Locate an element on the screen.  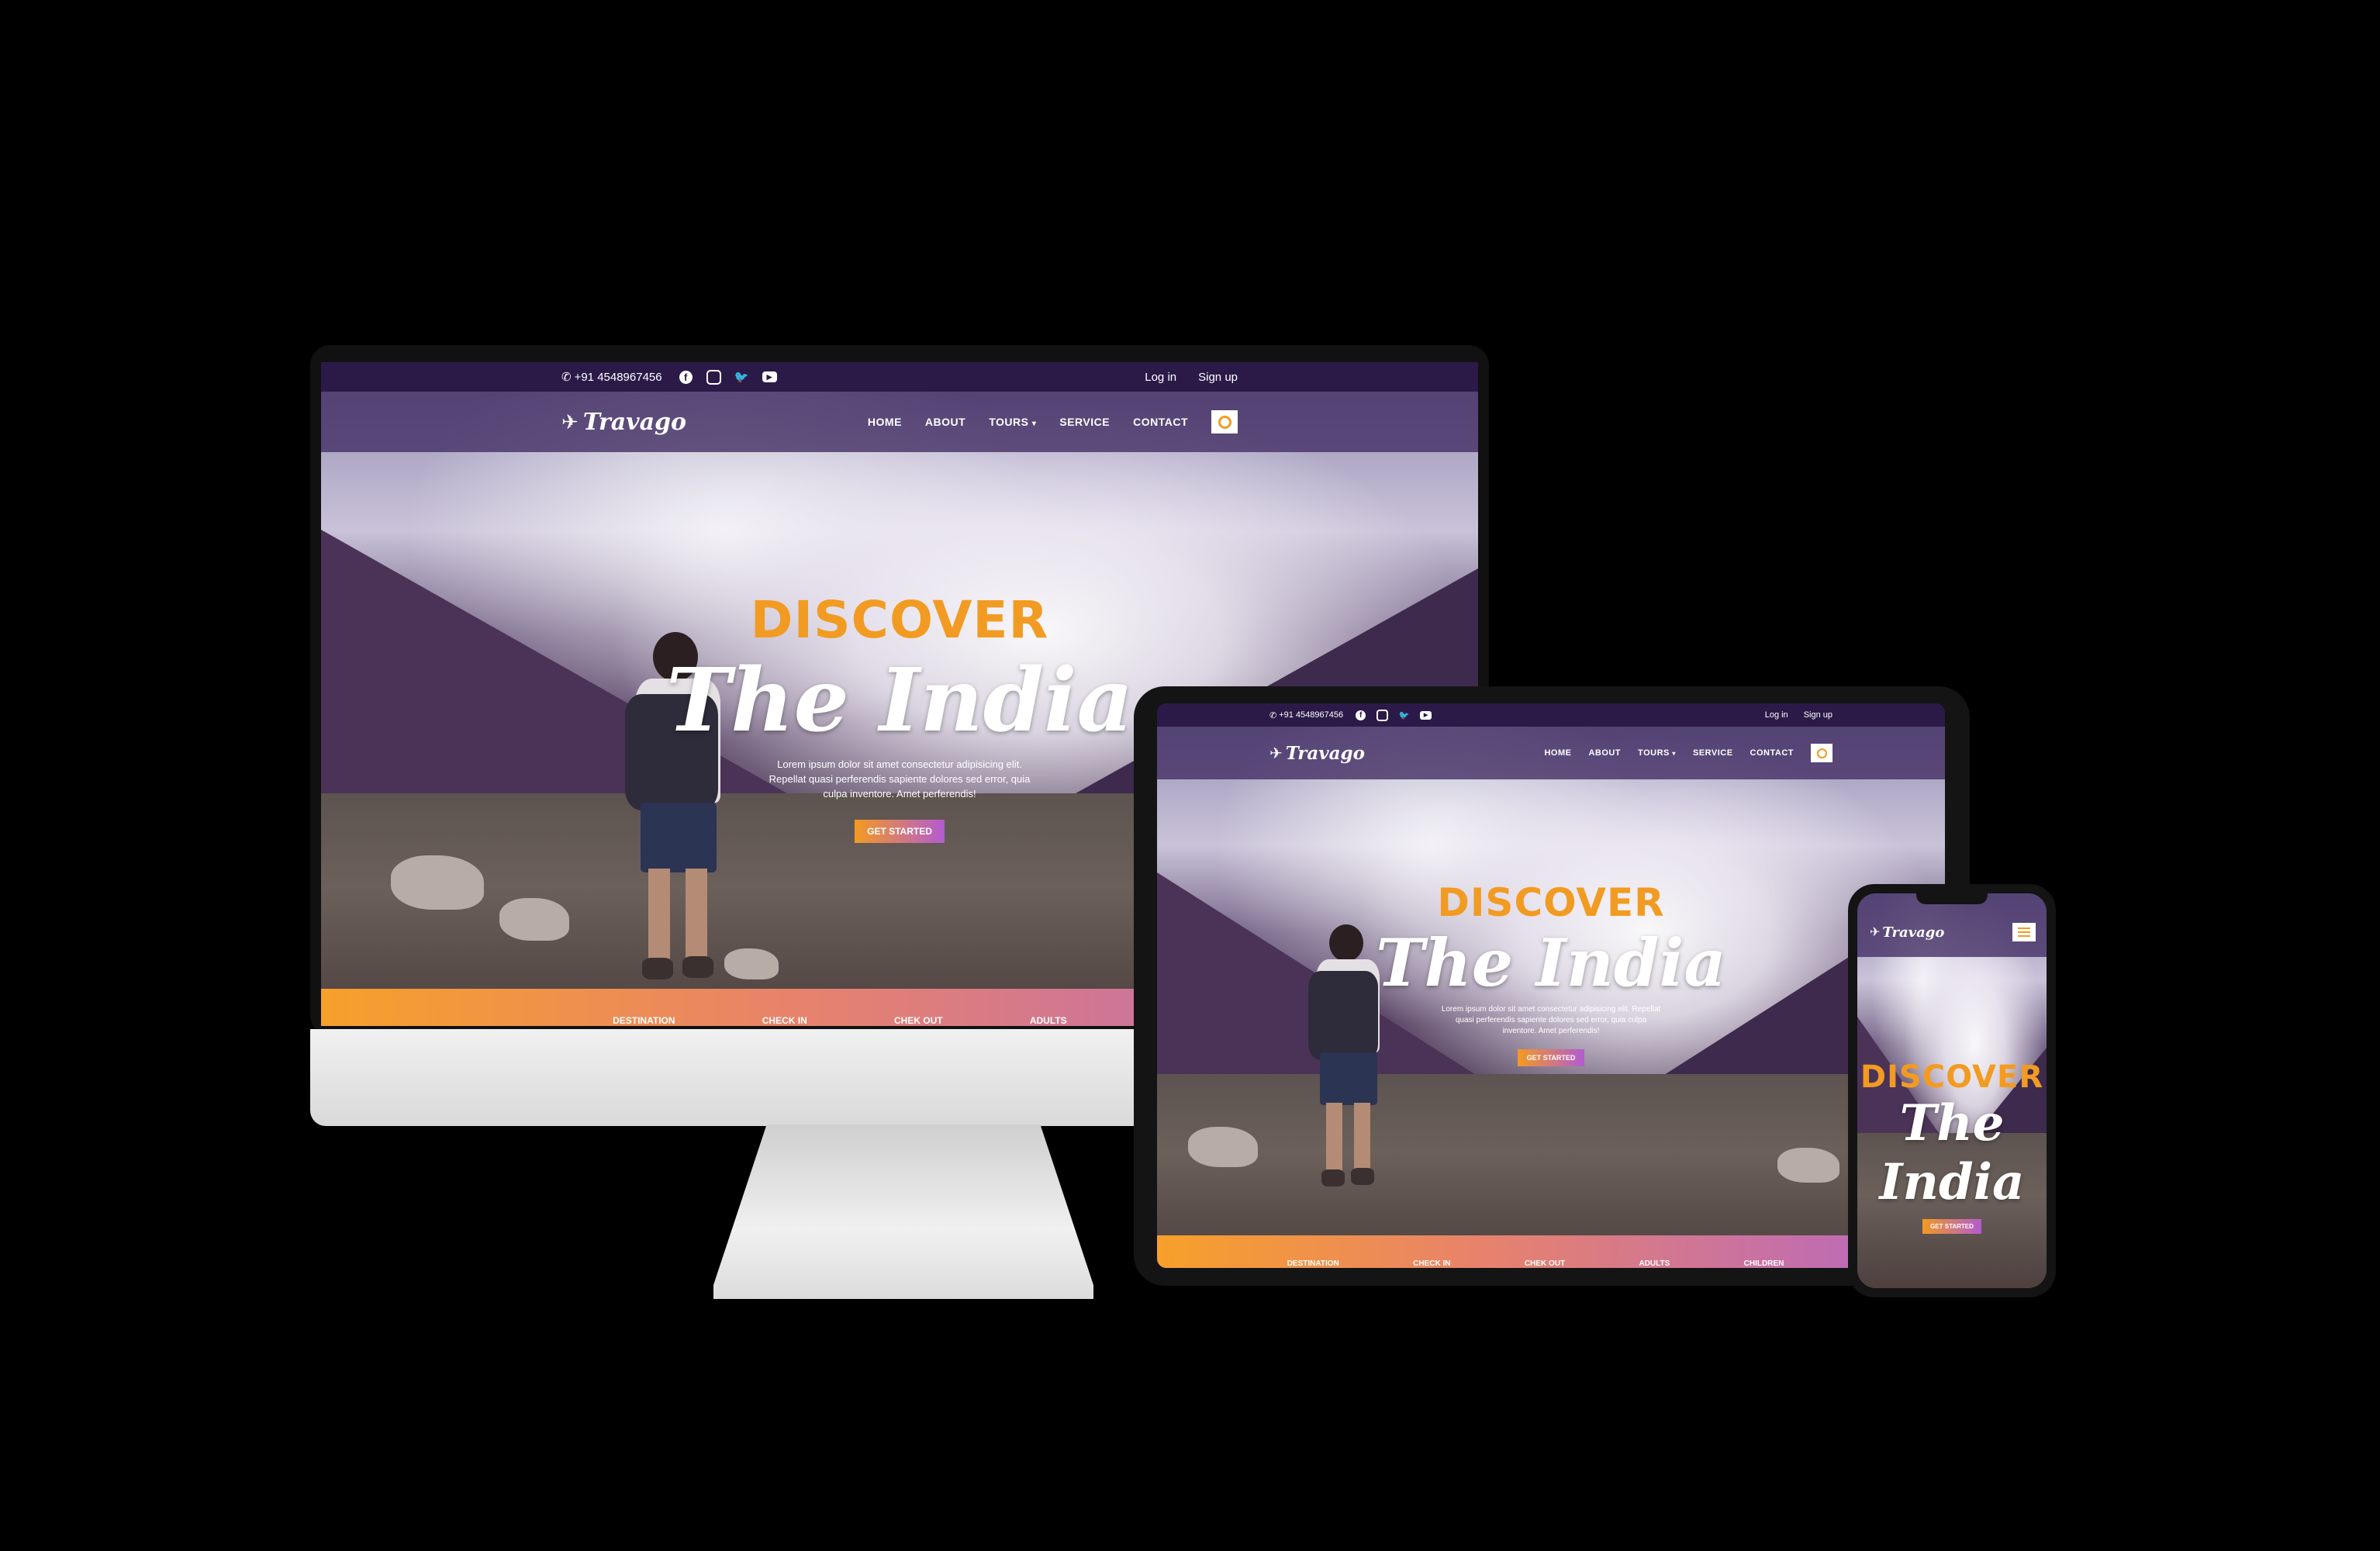
hero-title: The India is located at coordinates (1551, 962).